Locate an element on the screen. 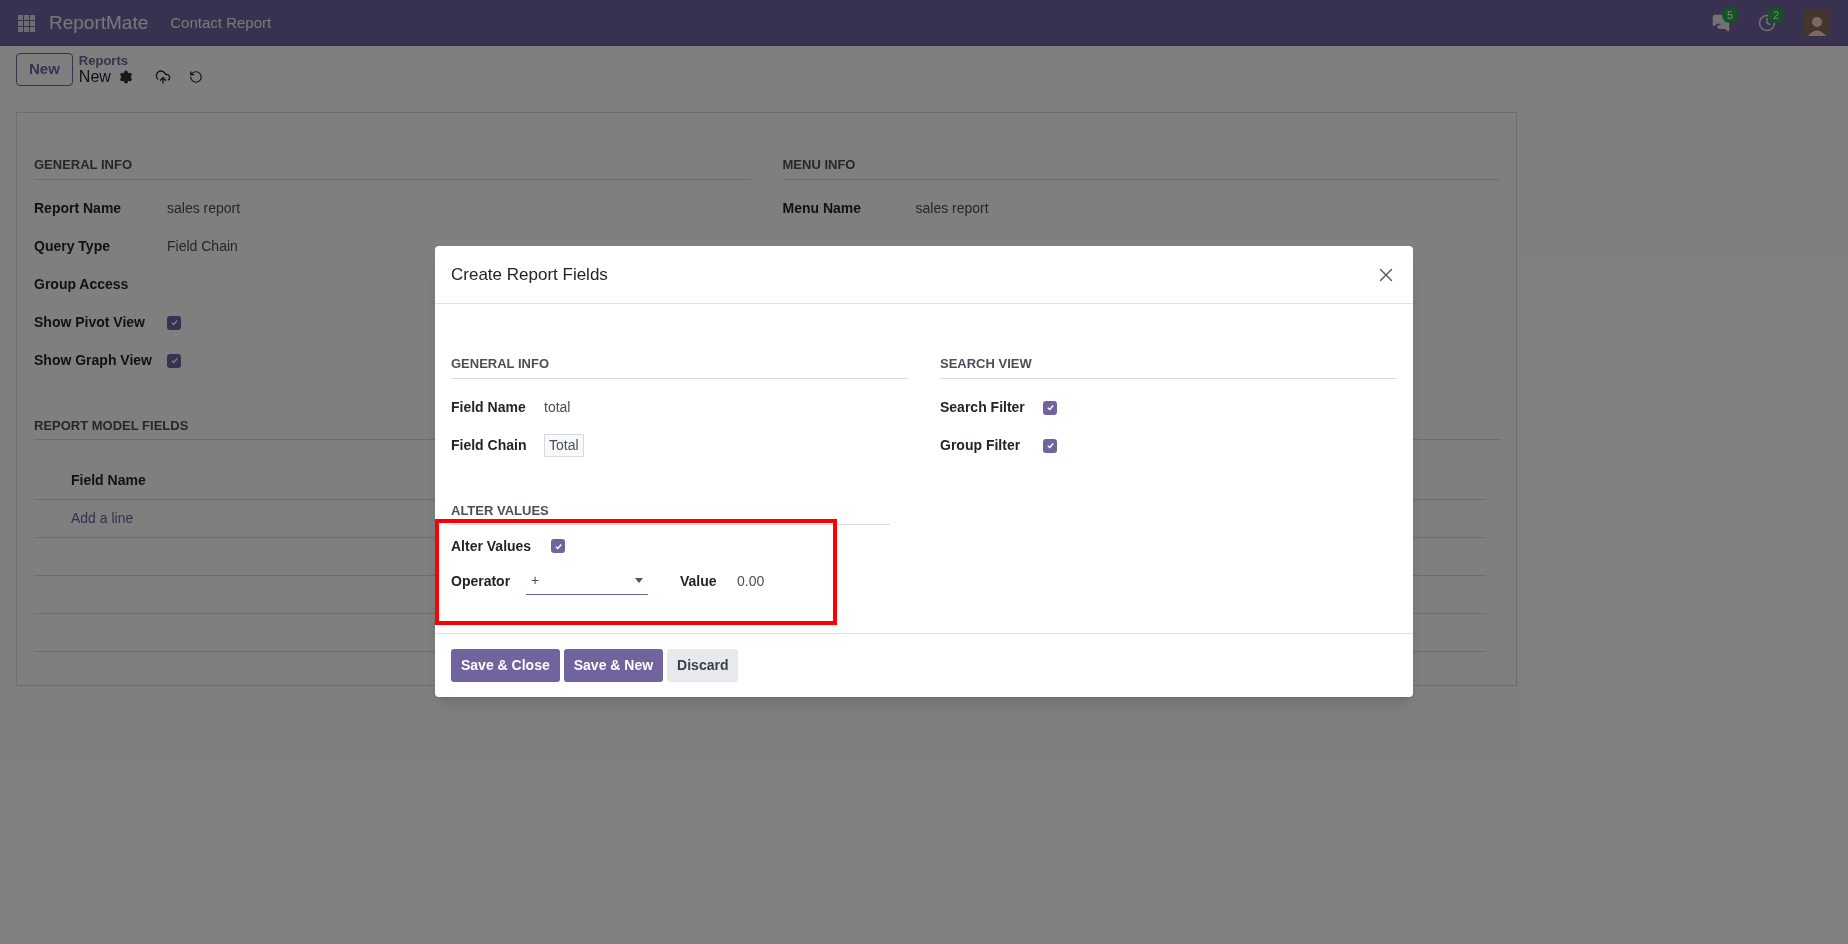 This screenshot has height=944, width=1848. undo-icon is located at coordinates (195, 77).